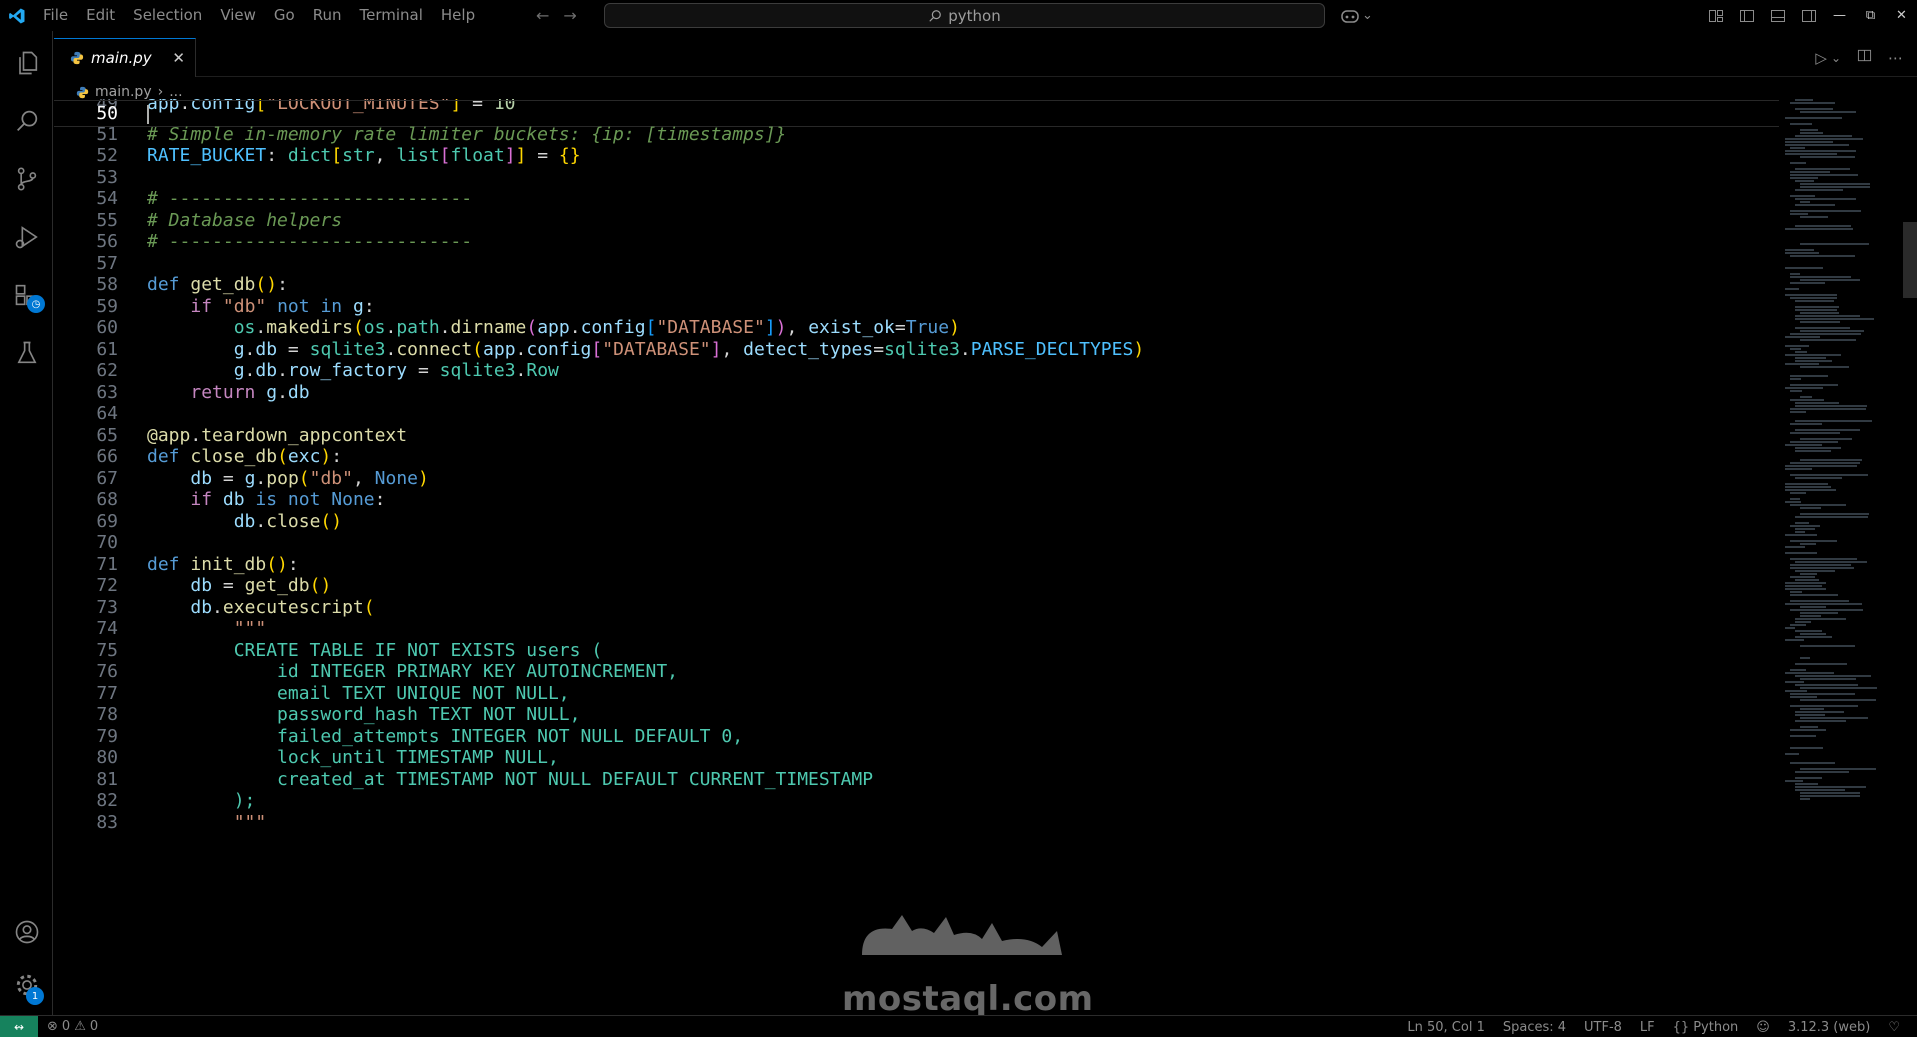 This screenshot has height=1037, width=1917. What do you see at coordinates (1821, 58) in the screenshot?
I see `run-python-file-icon: ▷` at bounding box center [1821, 58].